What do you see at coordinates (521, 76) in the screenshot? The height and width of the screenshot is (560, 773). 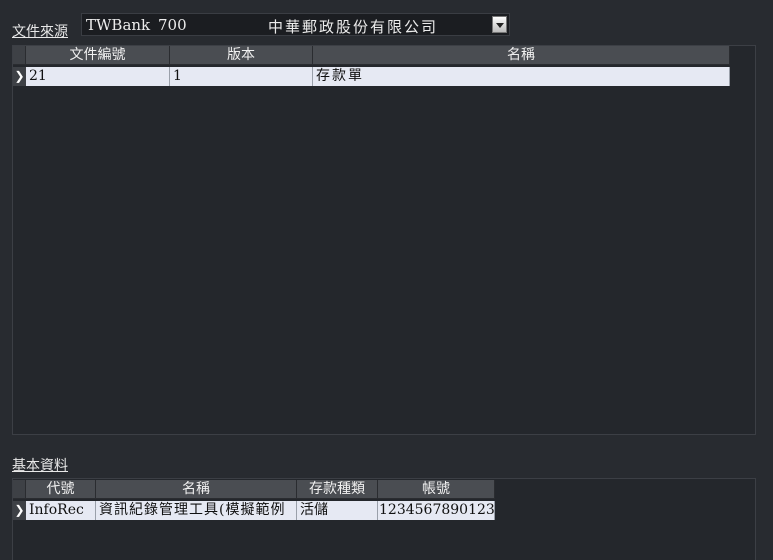 I see `cell-name: 存款單` at bounding box center [521, 76].